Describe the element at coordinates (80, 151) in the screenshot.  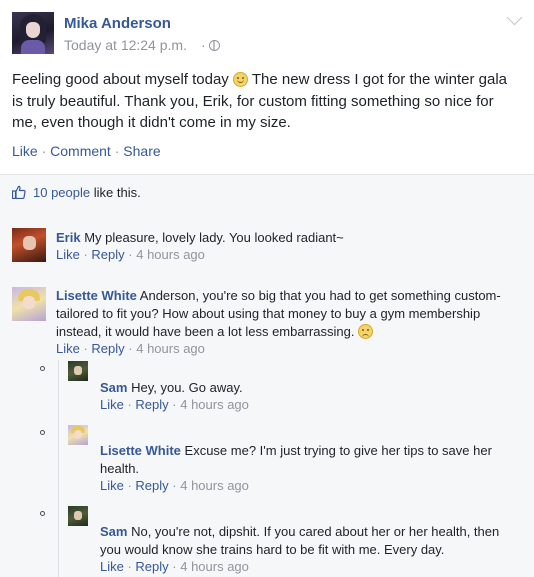
I see `comment-link: Comment` at that location.